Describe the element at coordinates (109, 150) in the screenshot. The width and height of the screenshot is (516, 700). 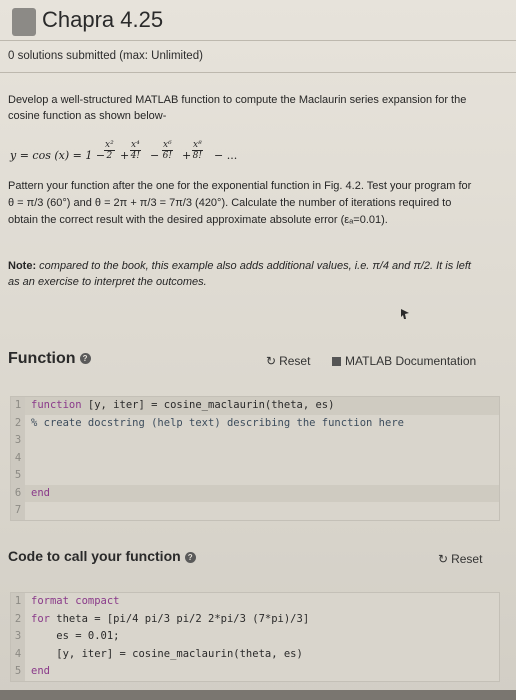
I see `formula-term: x² 2` at that location.